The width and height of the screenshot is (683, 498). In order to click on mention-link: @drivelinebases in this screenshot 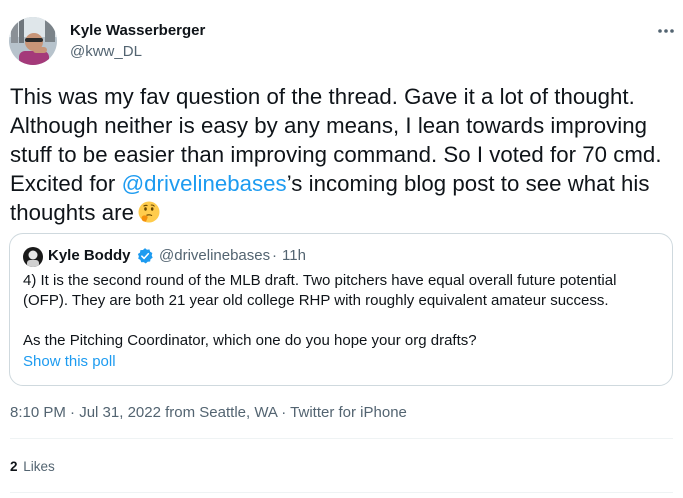, I will do `click(204, 183)`.